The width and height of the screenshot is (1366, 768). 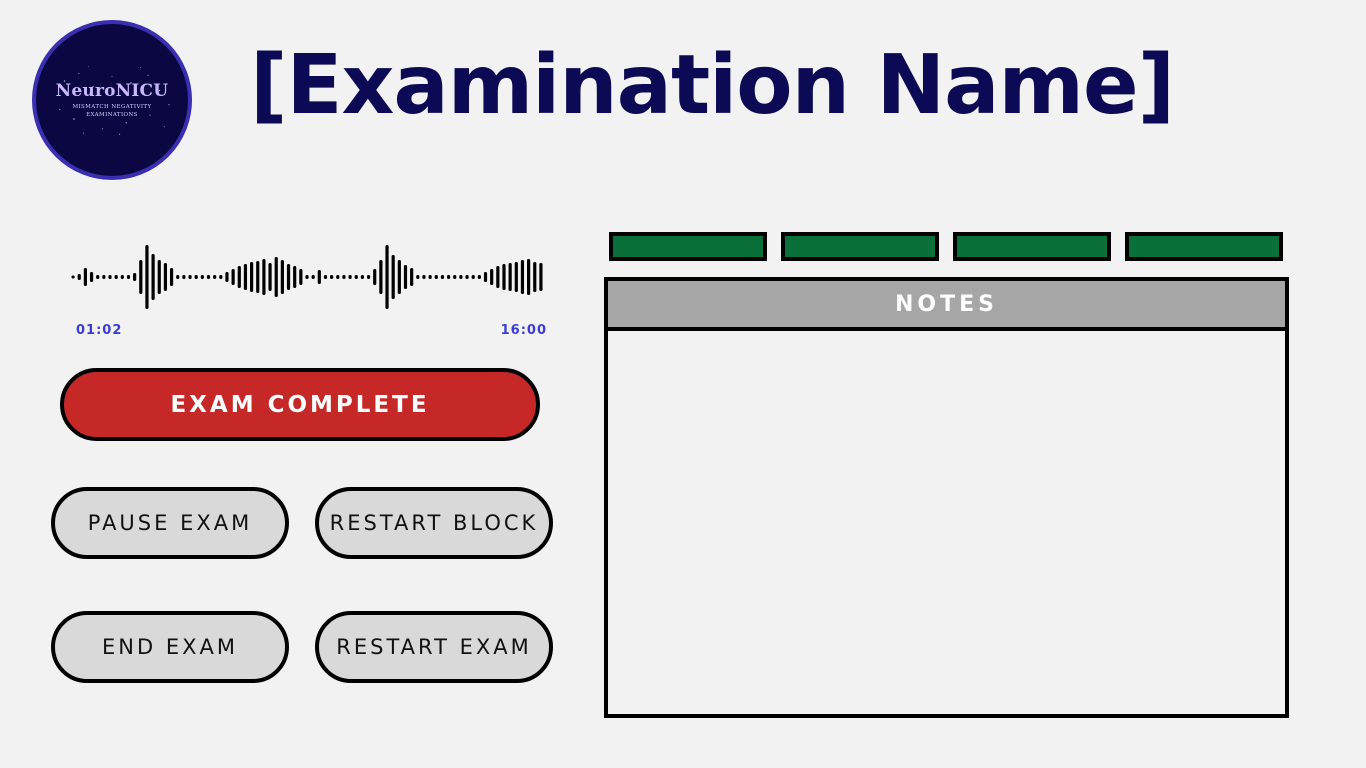 What do you see at coordinates (111, 111) in the screenshot?
I see `logo-subtitle: MISMATCH NEGATIVITY EXAMINATIONS` at bounding box center [111, 111].